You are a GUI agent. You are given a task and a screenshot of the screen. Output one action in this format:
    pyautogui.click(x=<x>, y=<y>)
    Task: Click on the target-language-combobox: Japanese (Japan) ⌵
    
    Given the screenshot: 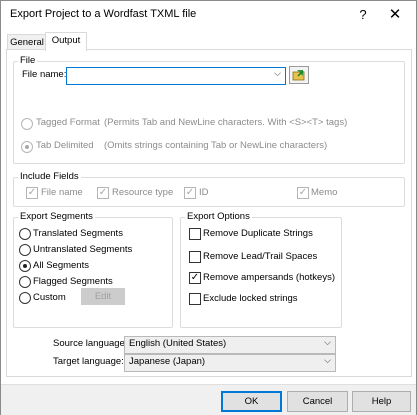 What is the action you would take?
    pyautogui.click(x=230, y=363)
    